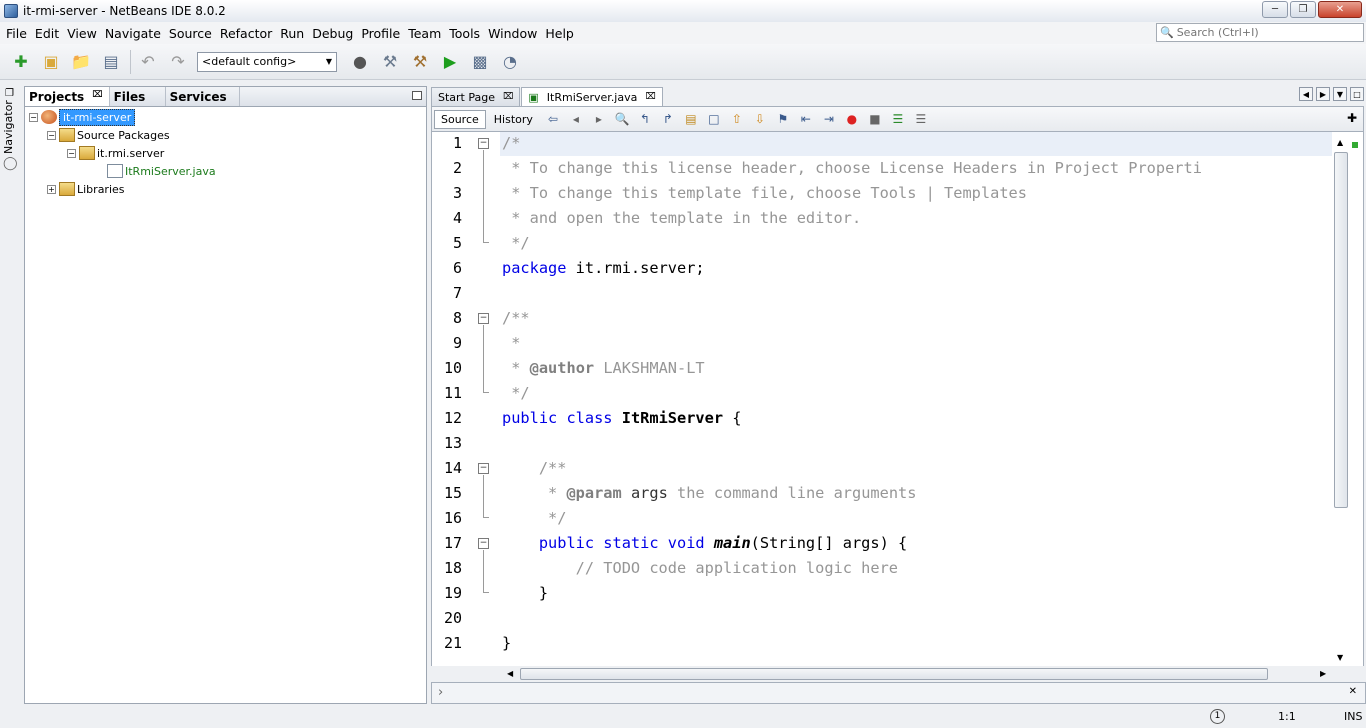  What do you see at coordinates (10, 163) in the screenshot?
I see `navigator-compass-icon: ◯` at bounding box center [10, 163].